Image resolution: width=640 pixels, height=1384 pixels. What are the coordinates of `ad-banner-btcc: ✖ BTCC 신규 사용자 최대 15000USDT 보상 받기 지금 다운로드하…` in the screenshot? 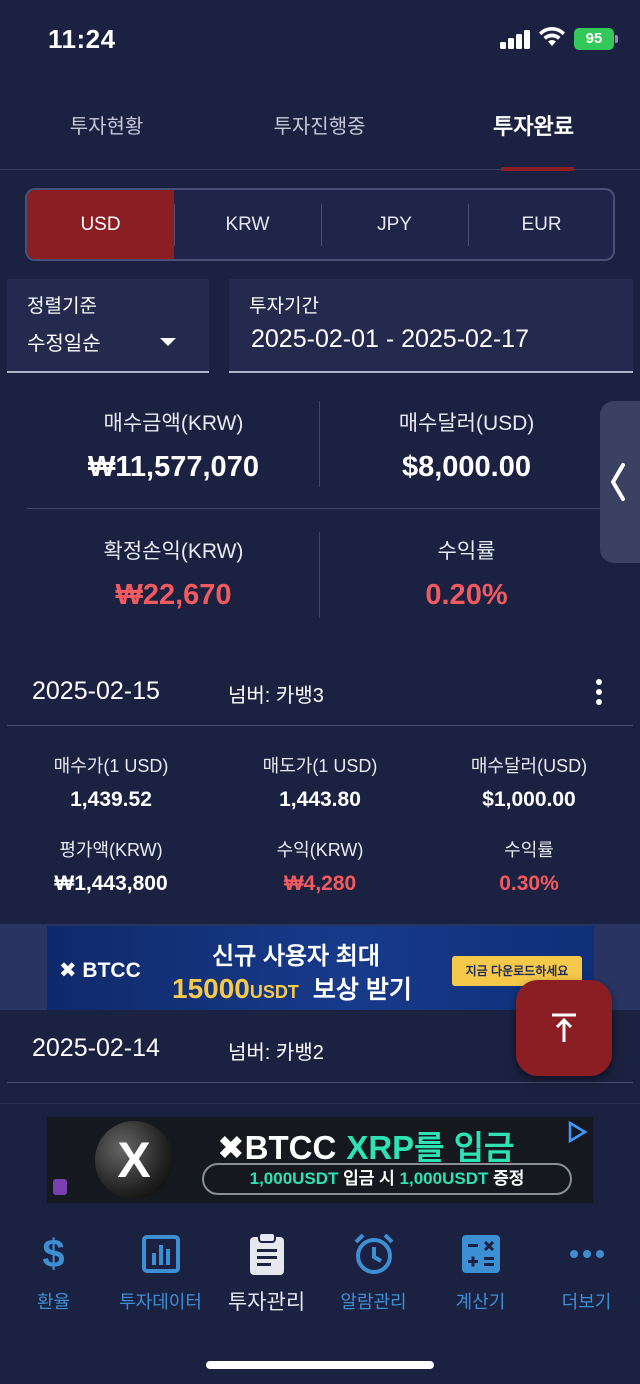 It's located at (320, 968).